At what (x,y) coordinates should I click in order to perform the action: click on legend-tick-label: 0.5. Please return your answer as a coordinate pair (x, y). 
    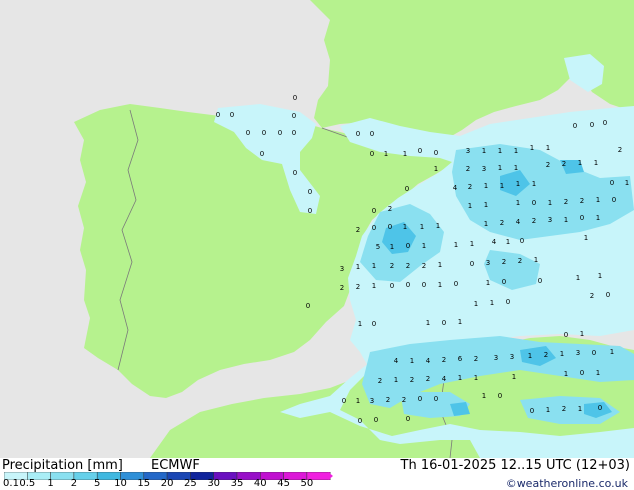
    Looking at the image, I should click on (27, 483).